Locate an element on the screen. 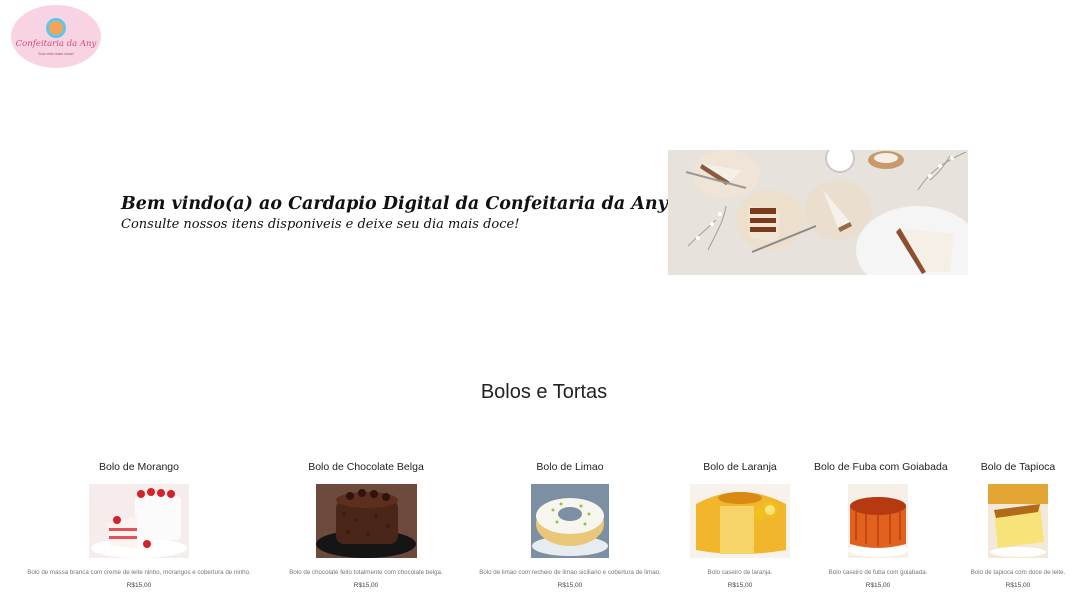  product-name: Bolo de Limao is located at coordinates (570, 467).